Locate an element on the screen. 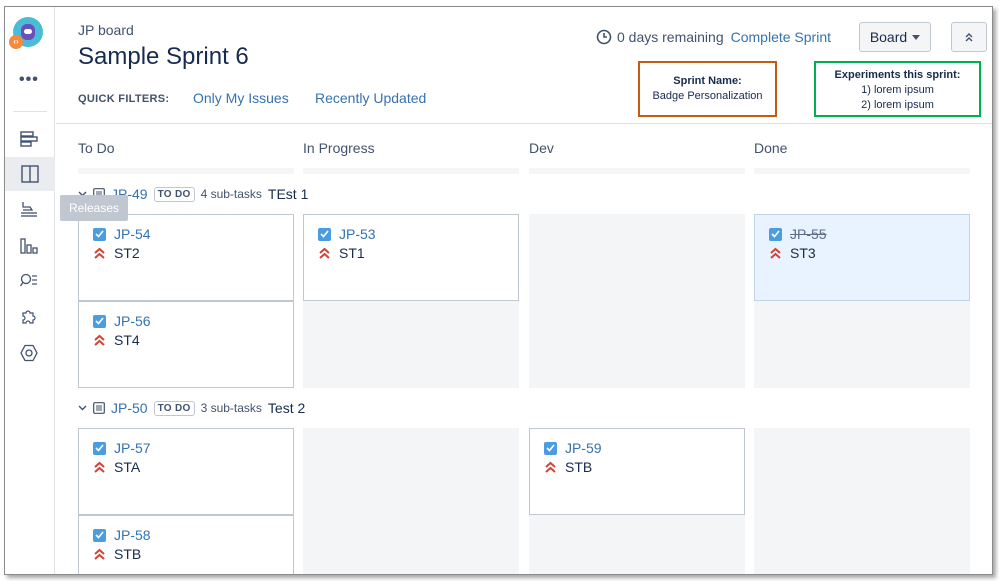 This screenshot has height=581, width=999. card-key: JP-53 is located at coordinates (357, 234).